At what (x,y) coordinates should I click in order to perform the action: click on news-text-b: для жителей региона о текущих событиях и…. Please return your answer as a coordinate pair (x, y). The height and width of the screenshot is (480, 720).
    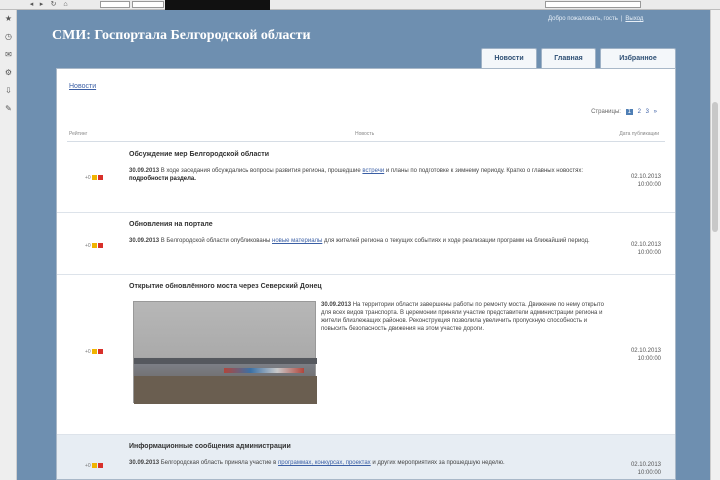
    Looking at the image, I should click on (456, 241).